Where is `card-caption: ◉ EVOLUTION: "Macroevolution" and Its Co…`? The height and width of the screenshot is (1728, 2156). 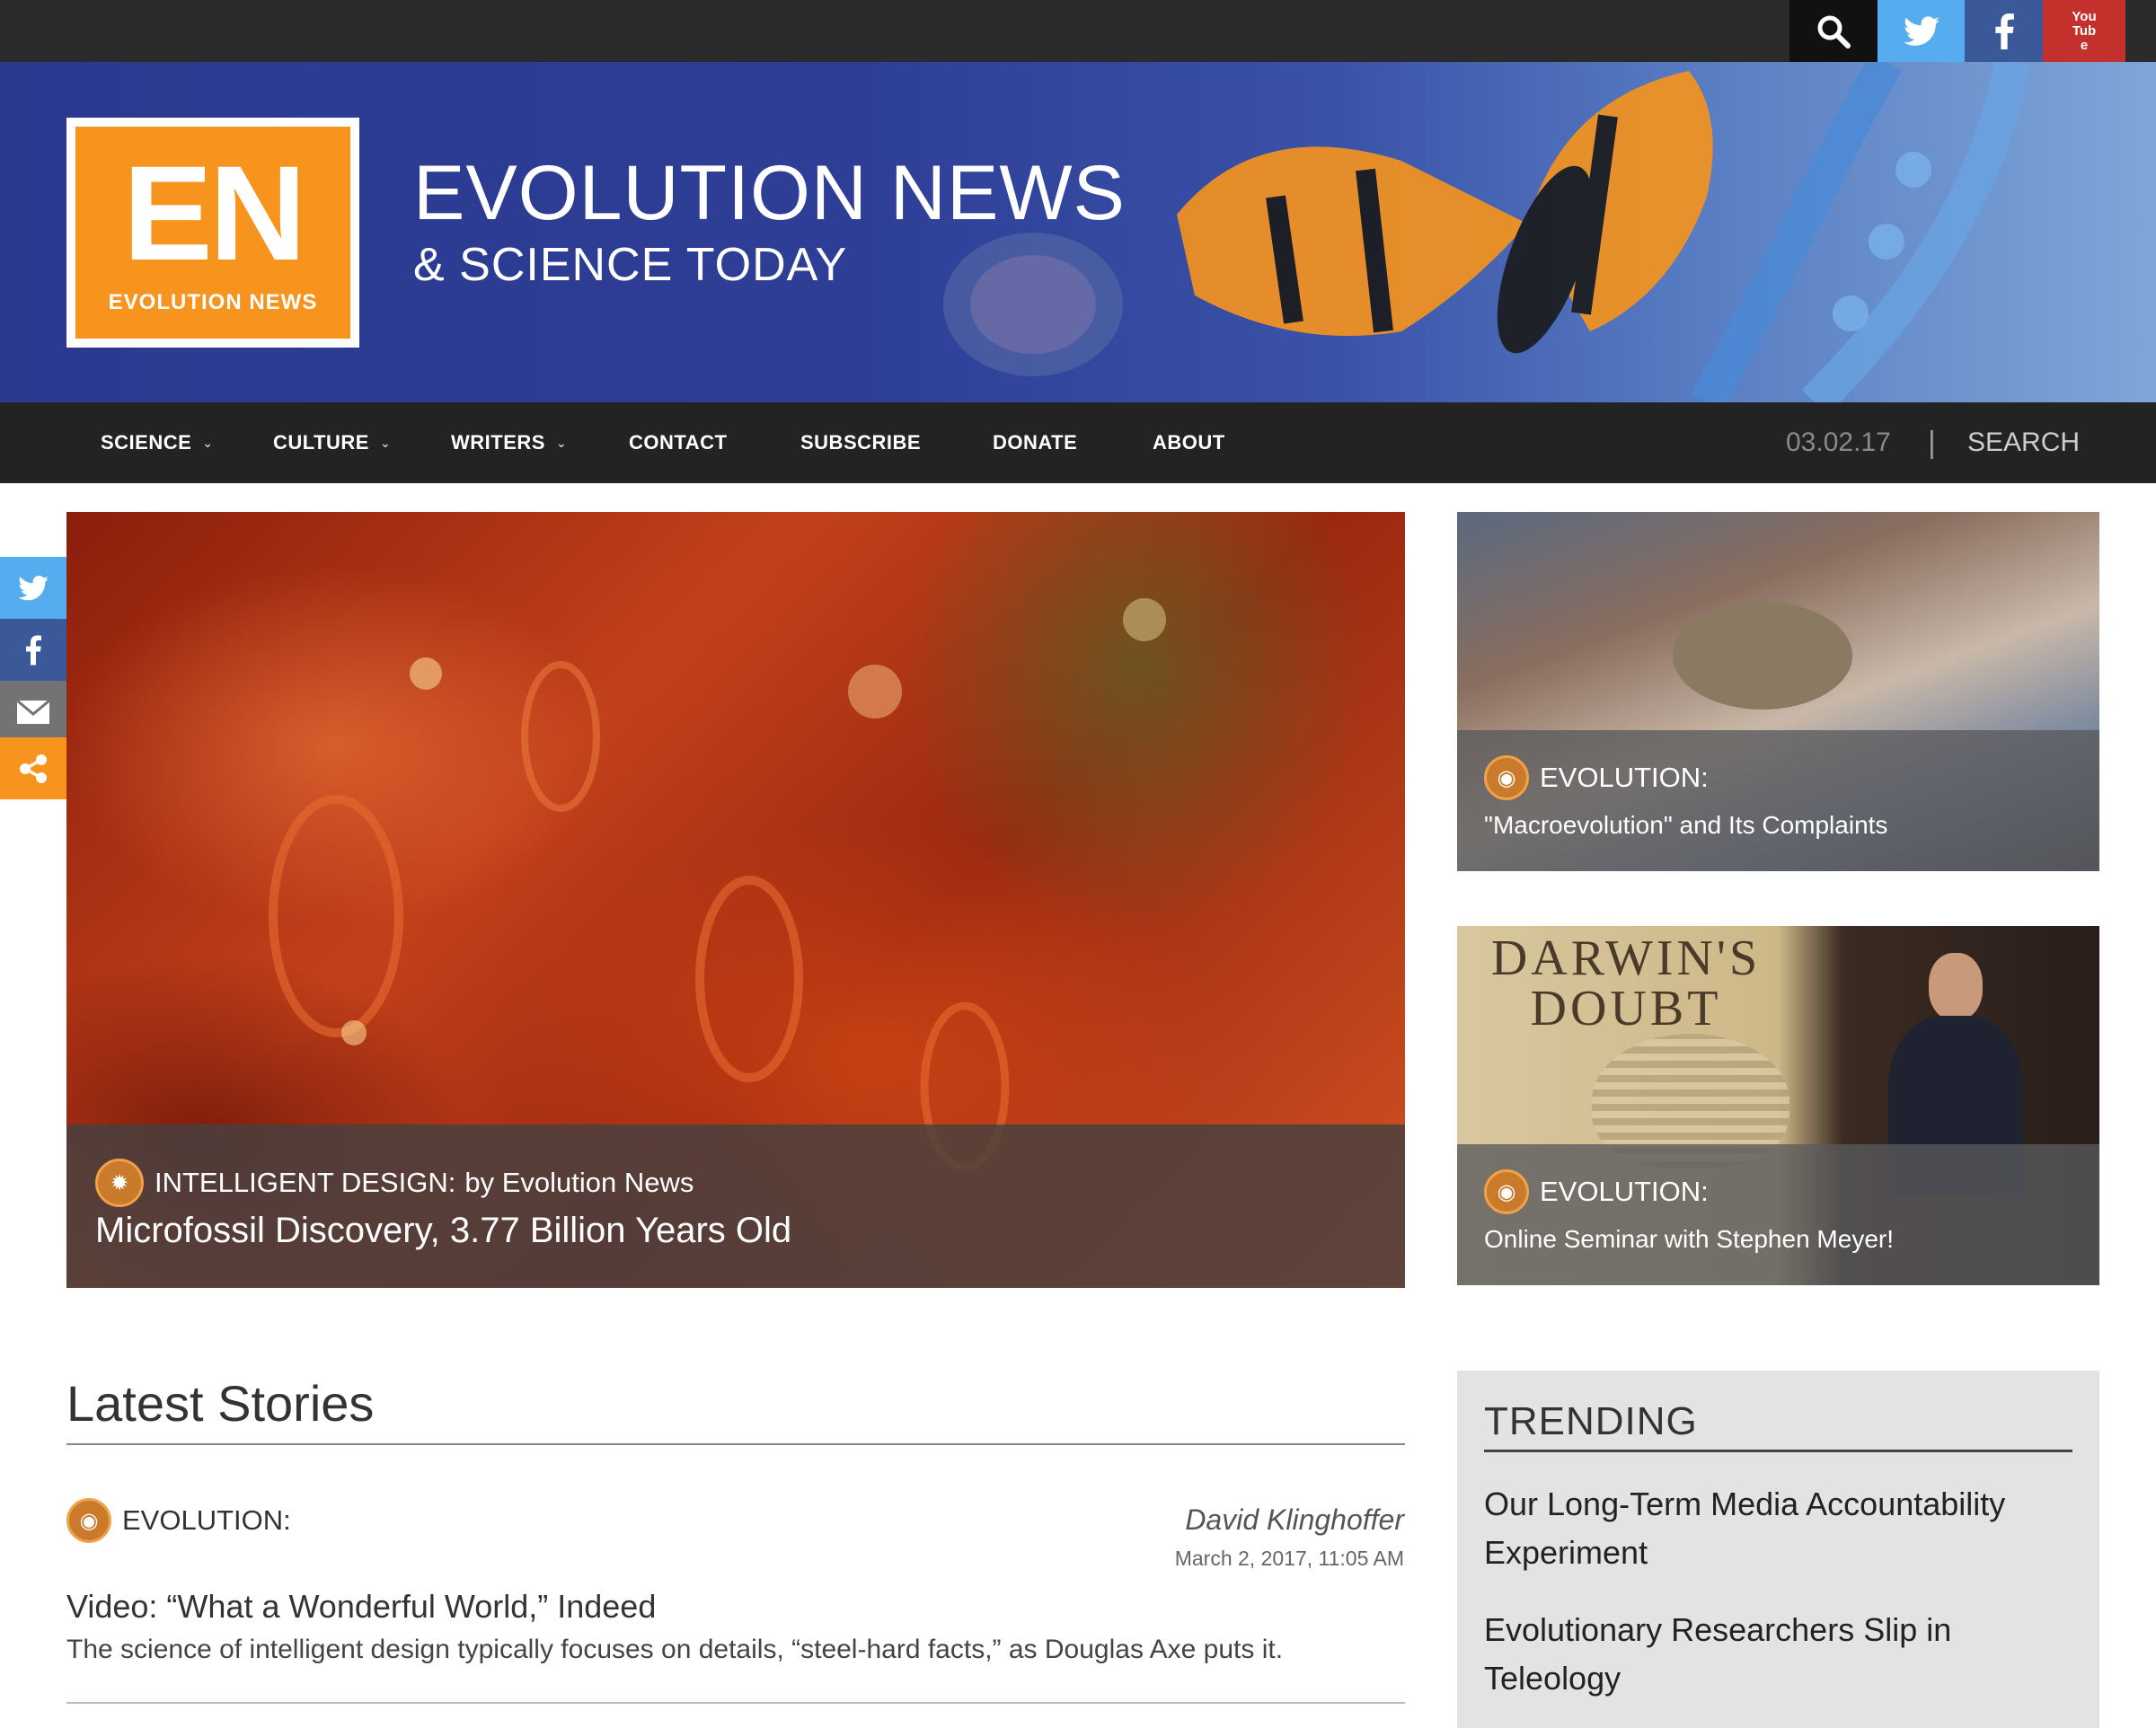 card-caption: ◉ EVOLUTION: "Macroevolution" and Its Co… is located at coordinates (1778, 800).